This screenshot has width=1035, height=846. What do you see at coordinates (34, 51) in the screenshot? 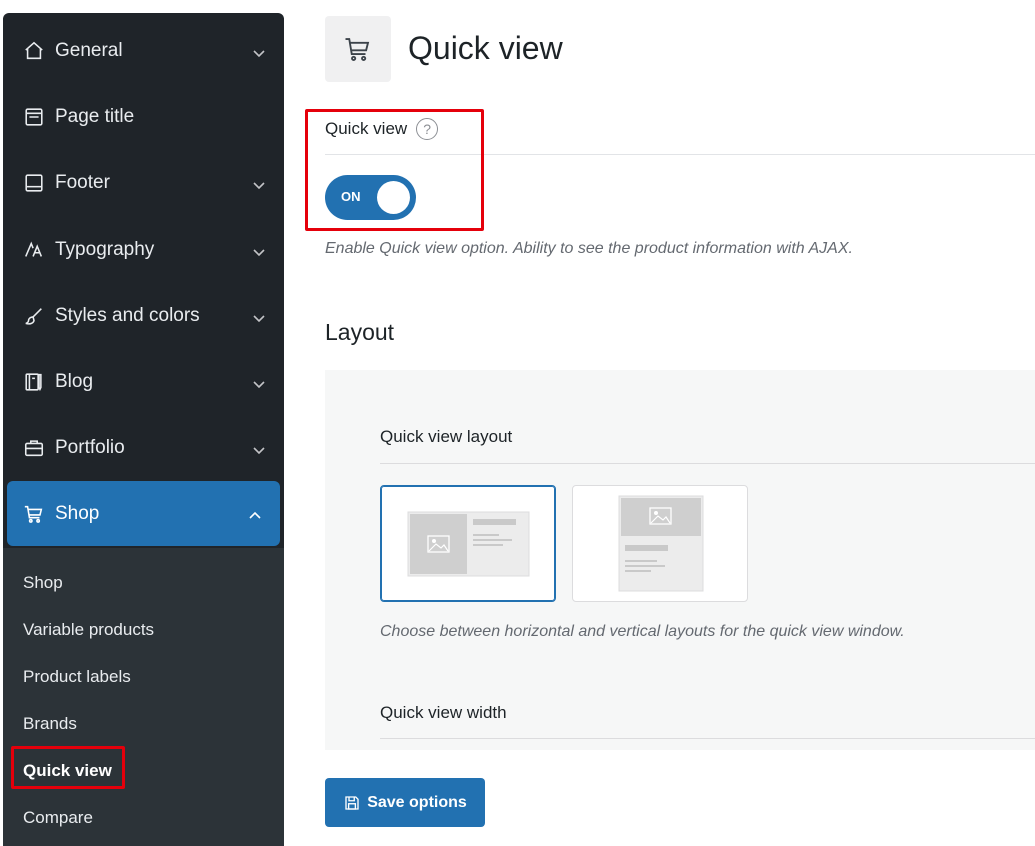
I see `home-icon` at bounding box center [34, 51].